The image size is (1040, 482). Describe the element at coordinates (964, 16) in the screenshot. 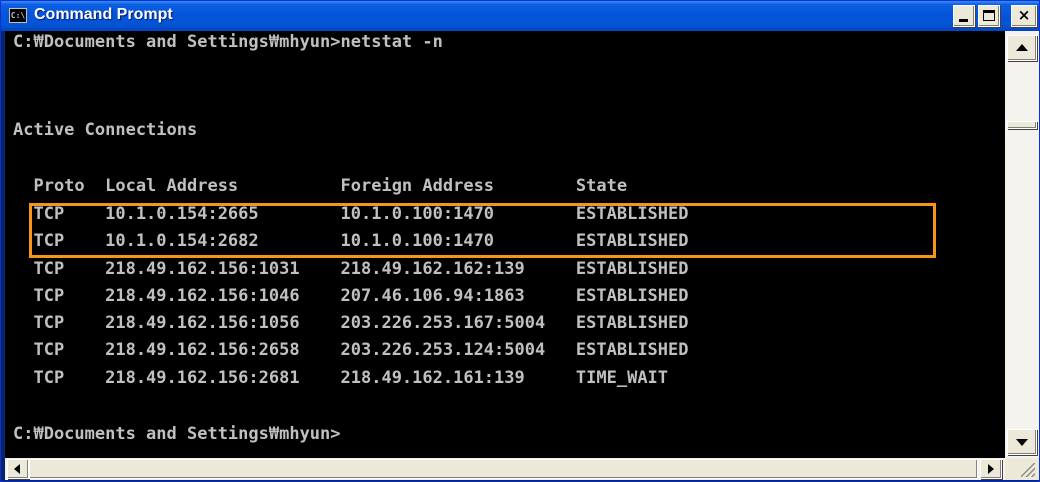

I see `minimize-button` at that location.